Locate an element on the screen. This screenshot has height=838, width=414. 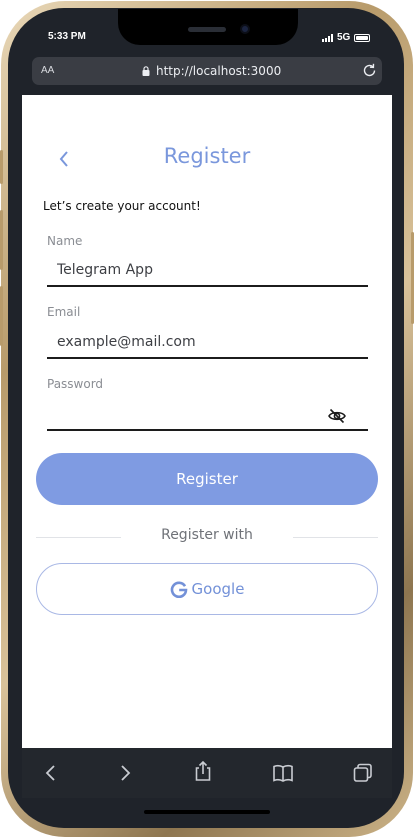
tabs-icon is located at coordinates (363, 773).